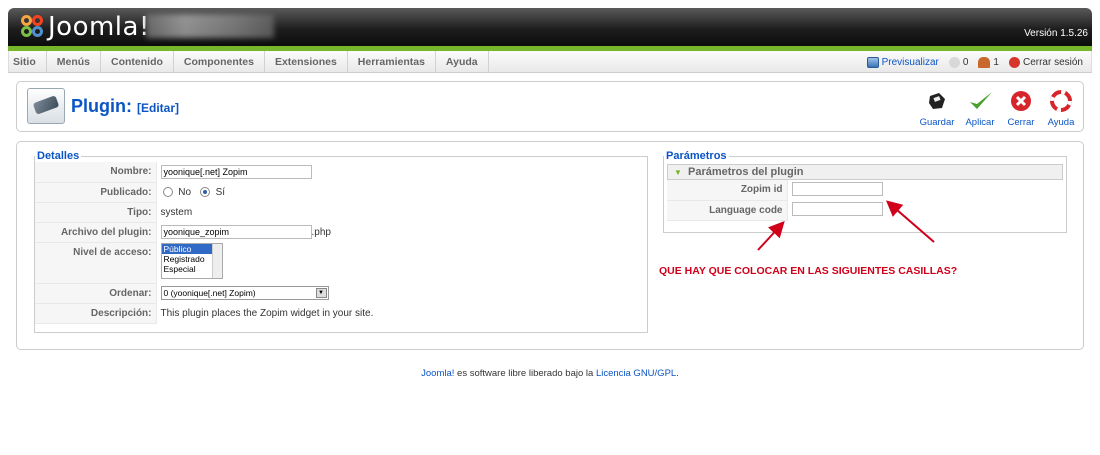  Describe the element at coordinates (167, 191) in the screenshot. I see `published-no-radio` at that location.